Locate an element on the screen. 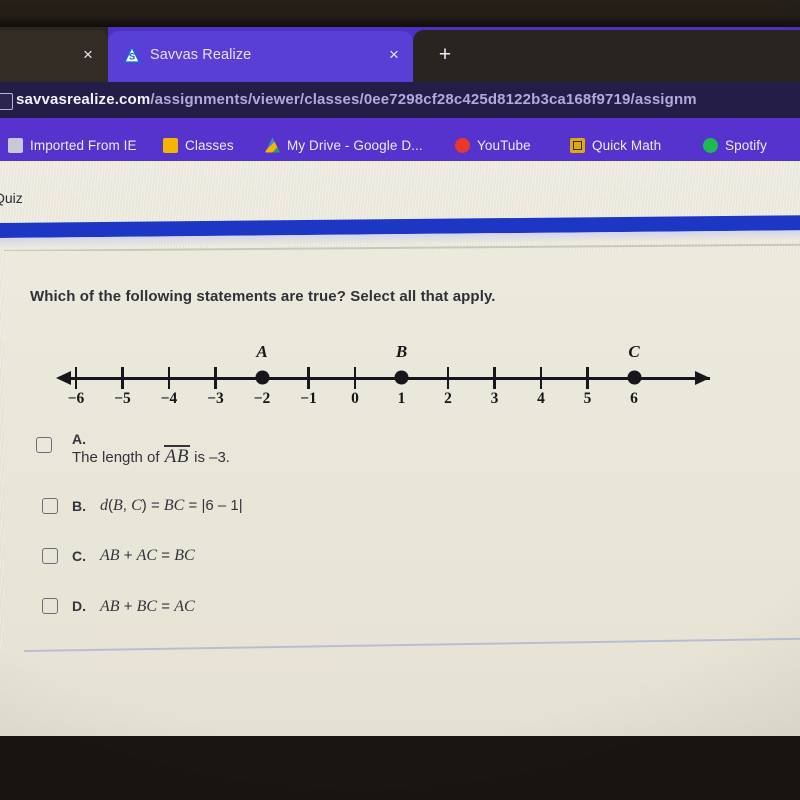  youtube-icon is located at coordinates (462, 145).